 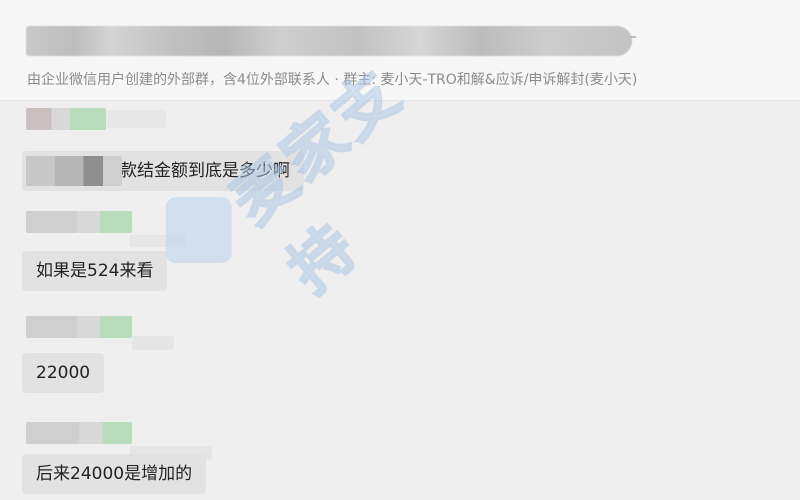 I want to click on message-text: 22000, so click(x=63, y=373).